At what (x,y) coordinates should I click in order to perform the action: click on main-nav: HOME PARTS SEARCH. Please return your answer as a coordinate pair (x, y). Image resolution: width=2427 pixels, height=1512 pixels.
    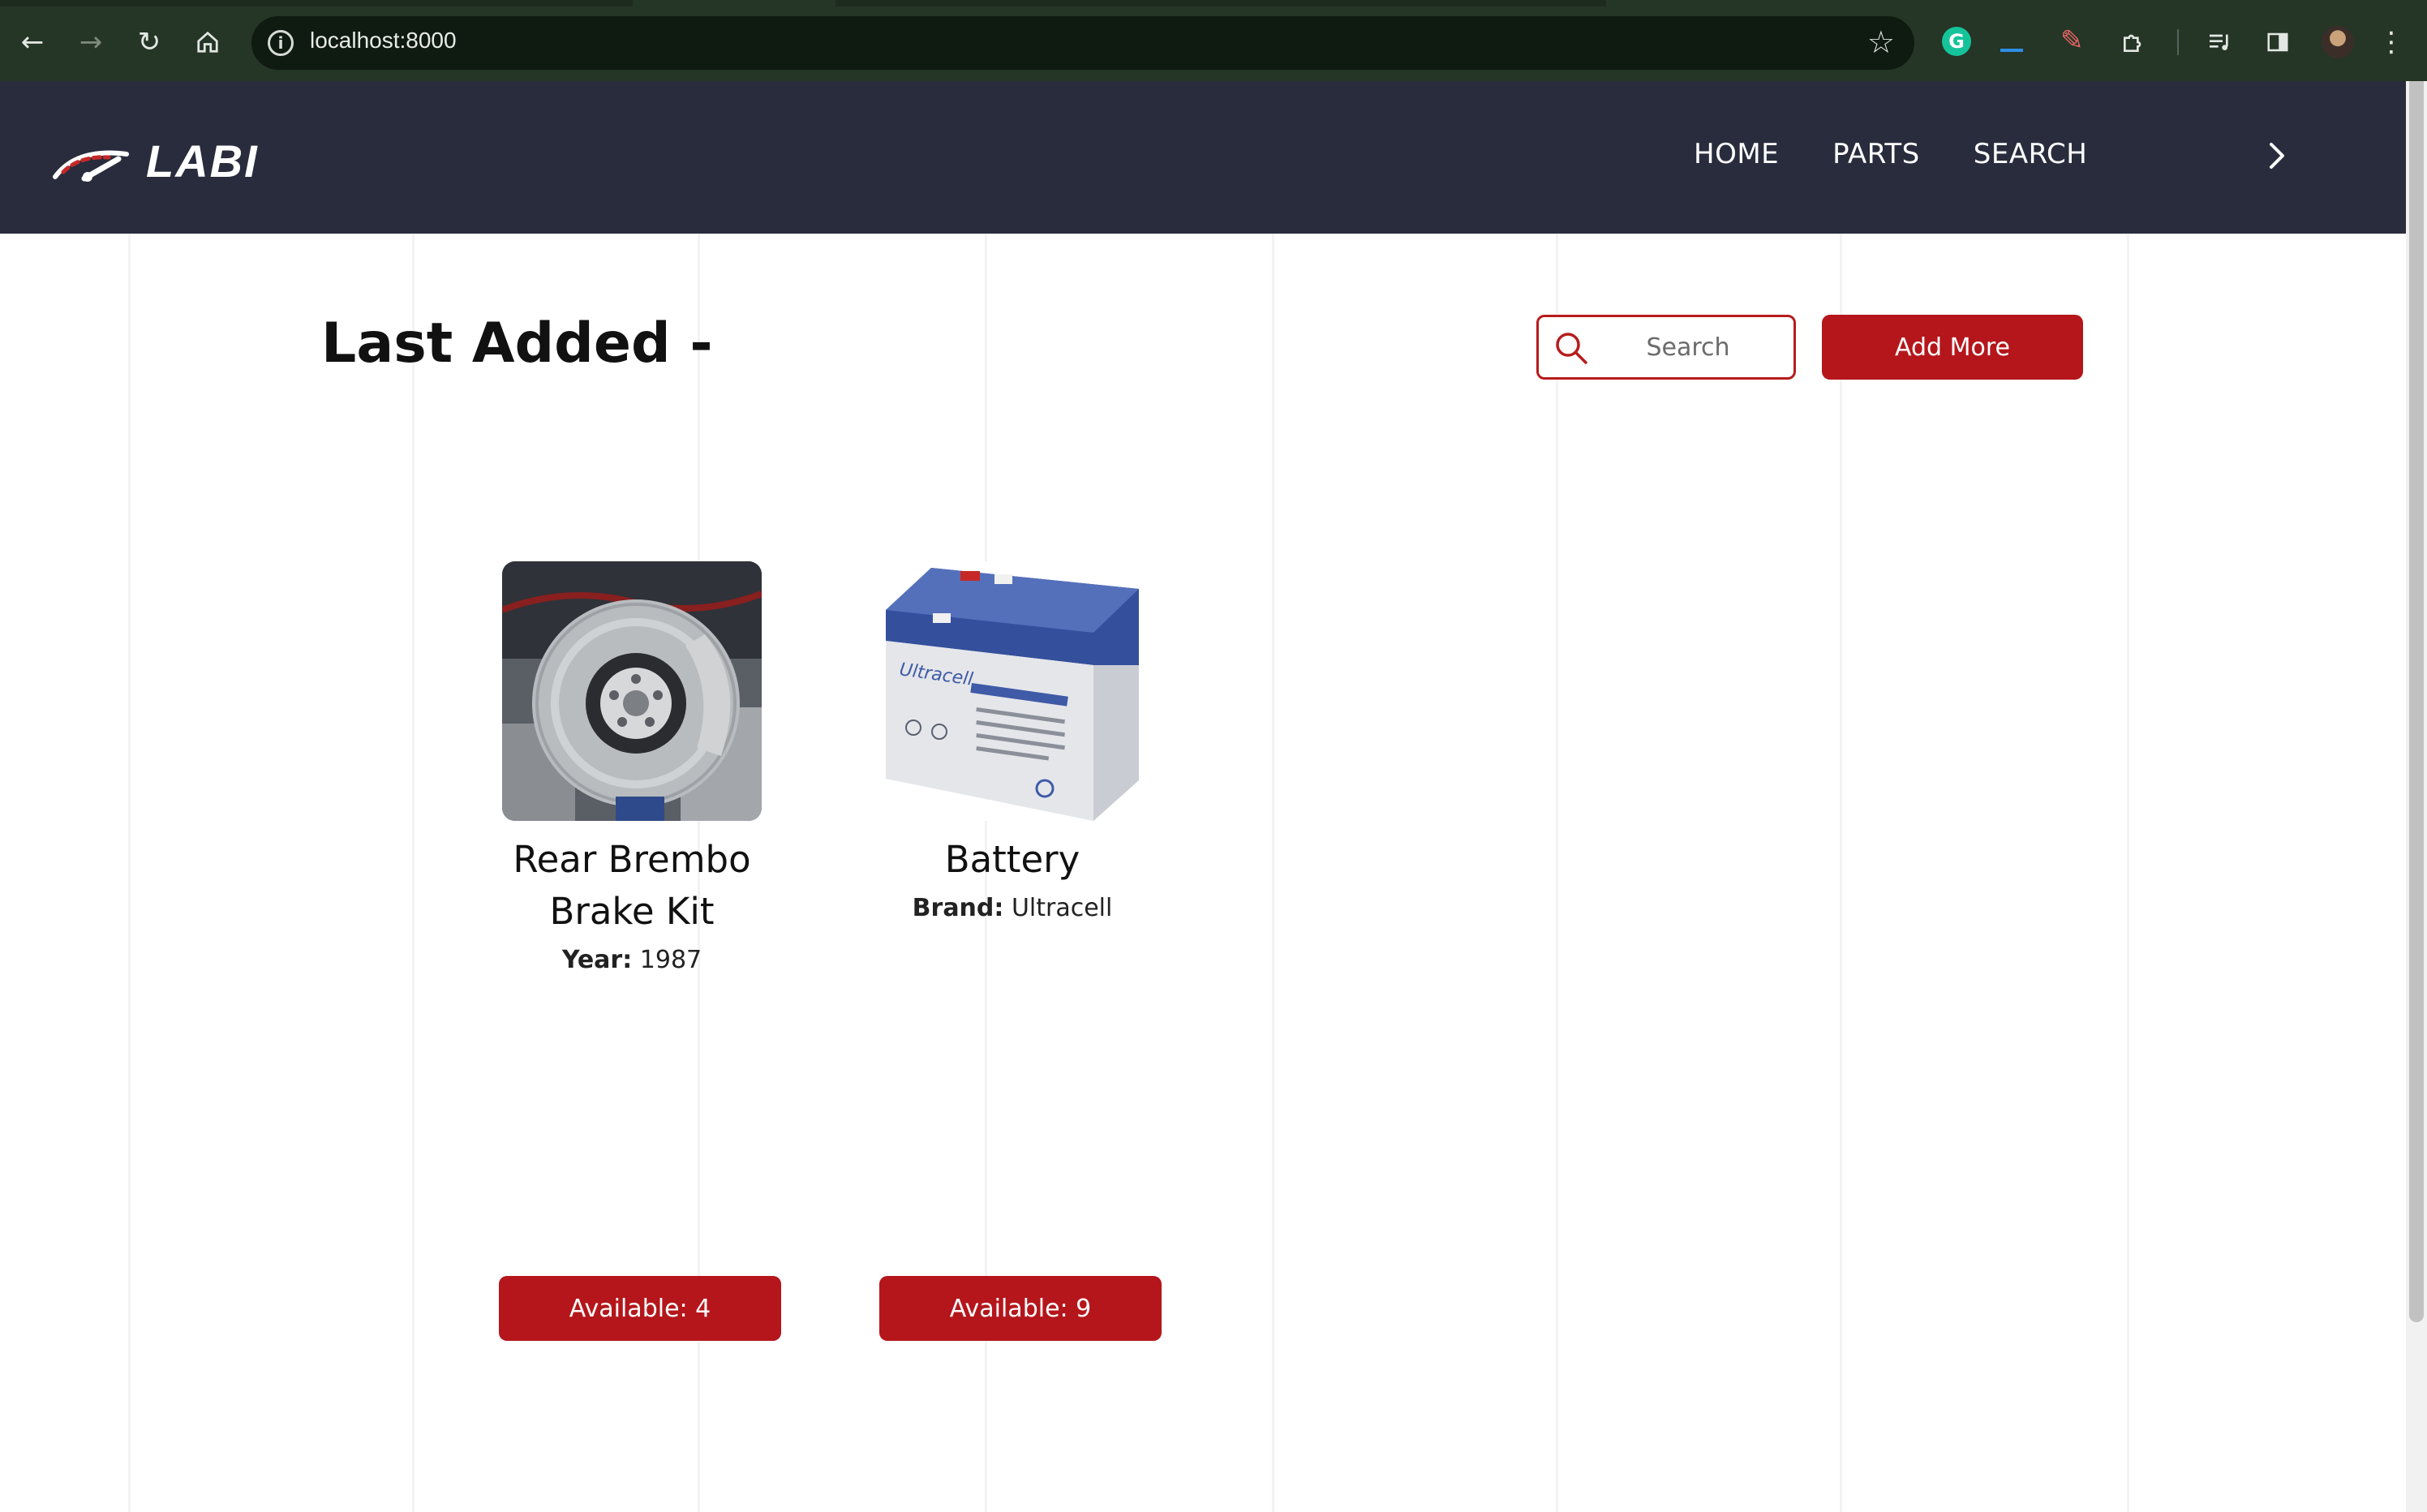
    Looking at the image, I should click on (1890, 154).